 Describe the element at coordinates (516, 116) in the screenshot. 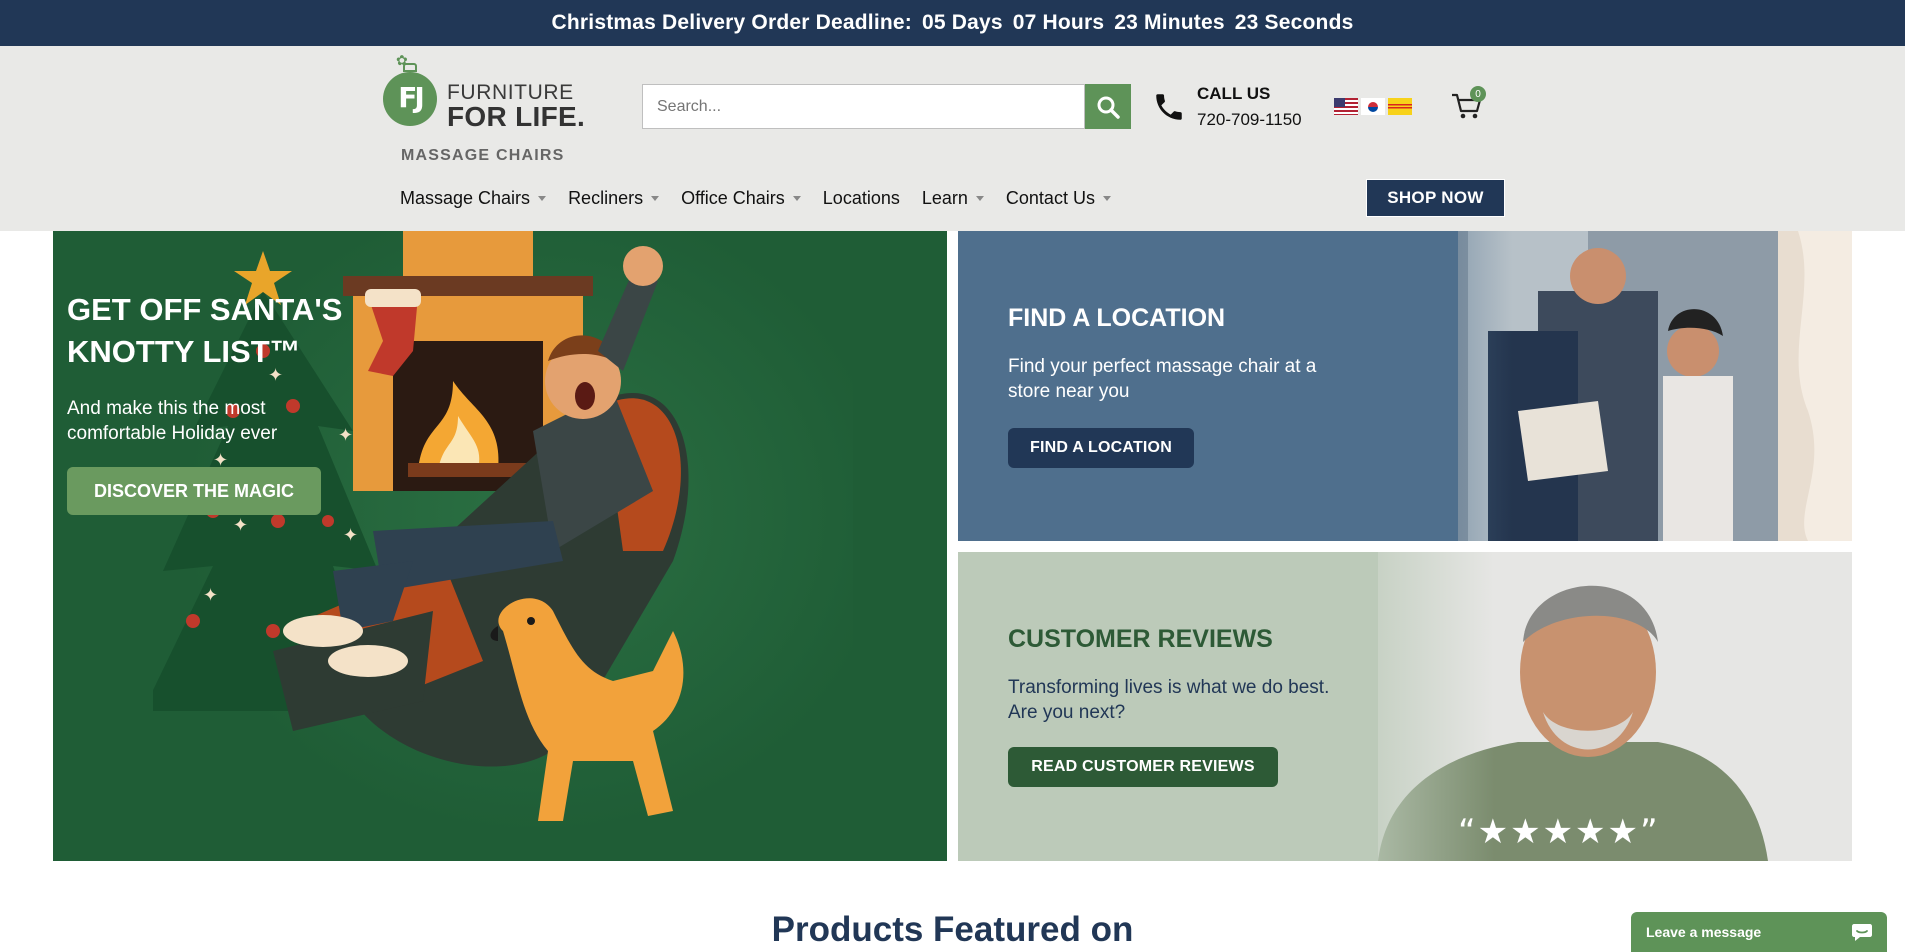

I see `logo-line-2: FOR LIFE.` at that location.